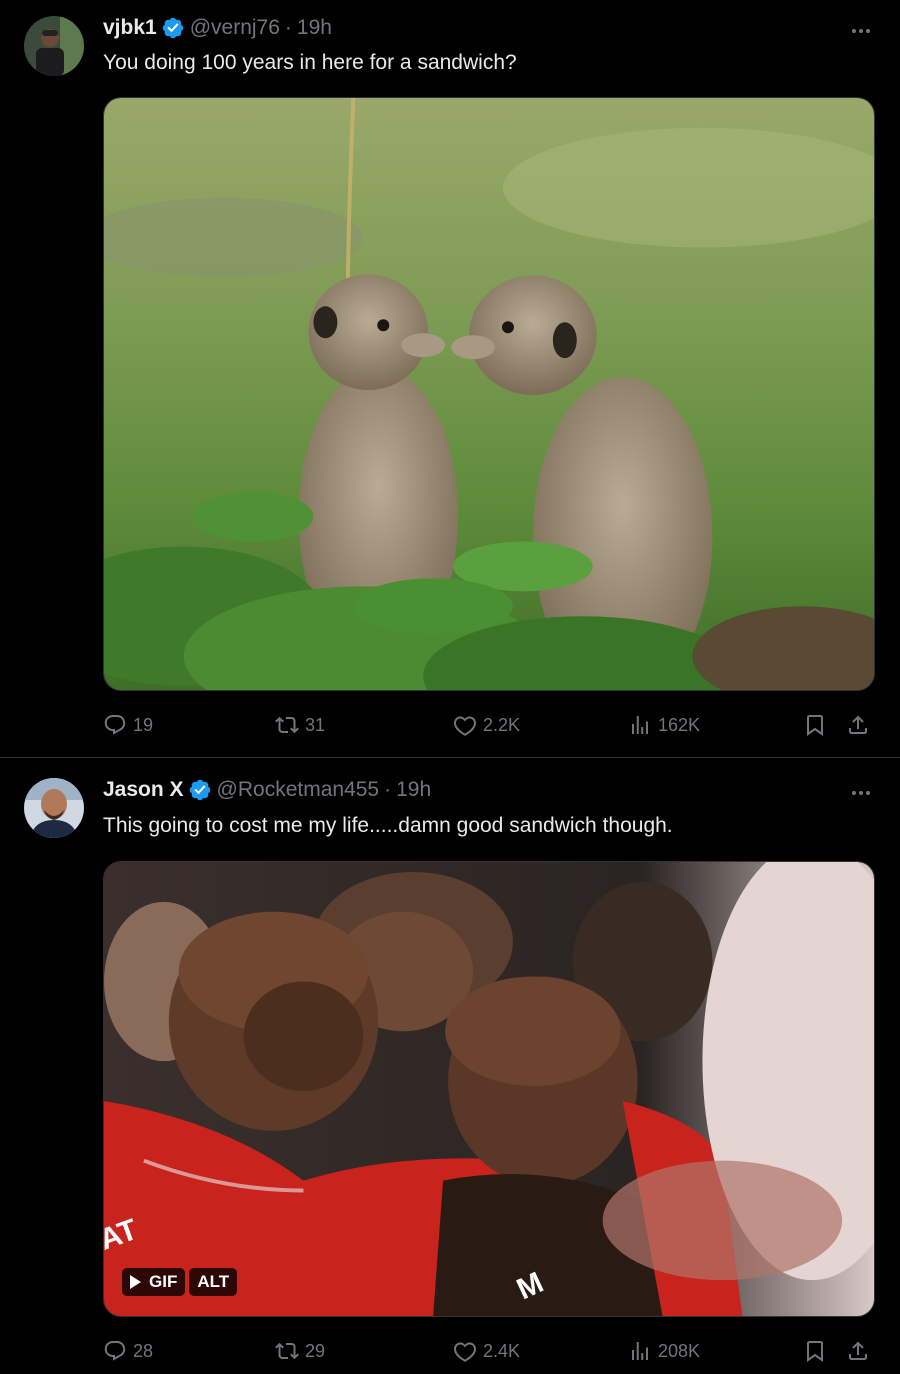 This screenshot has width=900, height=1374. I want to click on views-button: 162K, so click(664, 725).